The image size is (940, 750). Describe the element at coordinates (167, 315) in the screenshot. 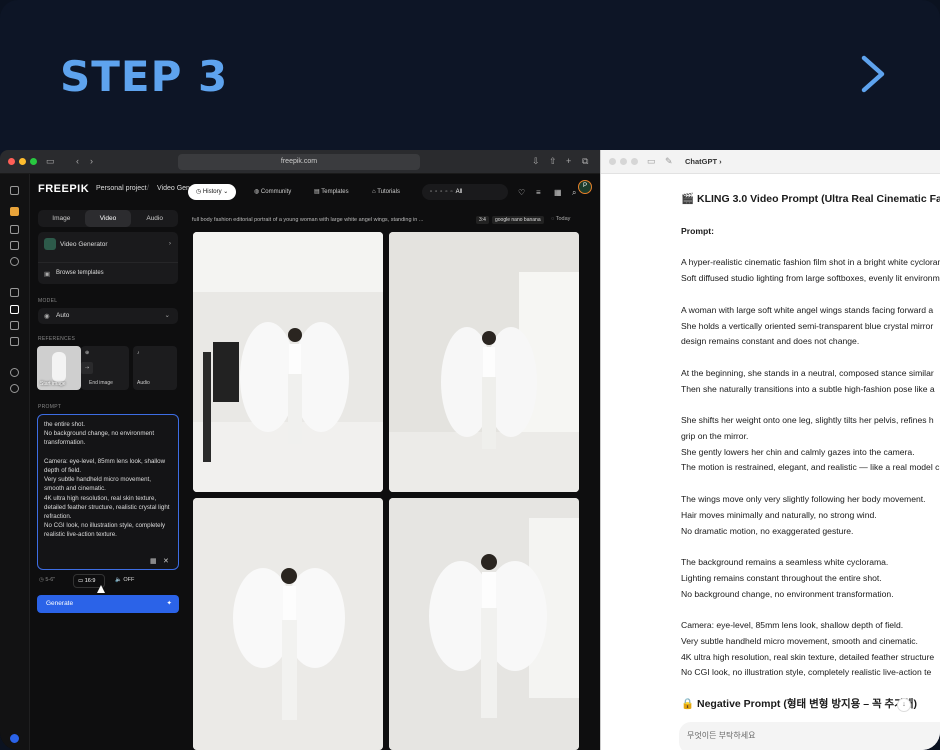

I see `chevron-down-icon: ⌄` at that location.